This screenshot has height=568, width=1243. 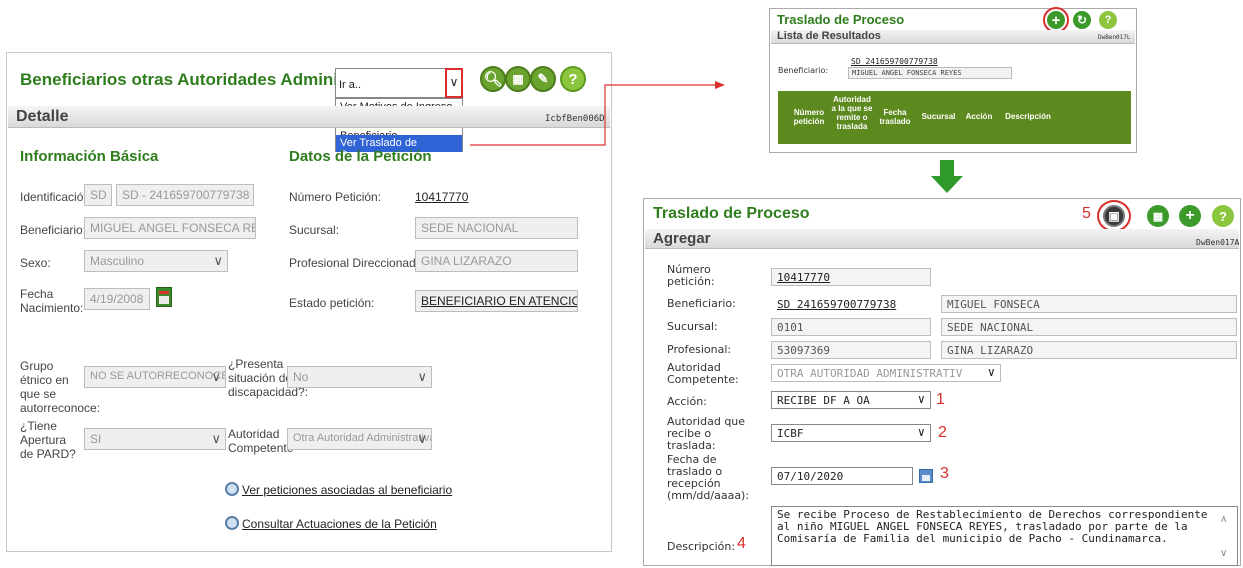 I want to click on sucursal-valor: SEDE NACIONAL, so click(x=496, y=228).